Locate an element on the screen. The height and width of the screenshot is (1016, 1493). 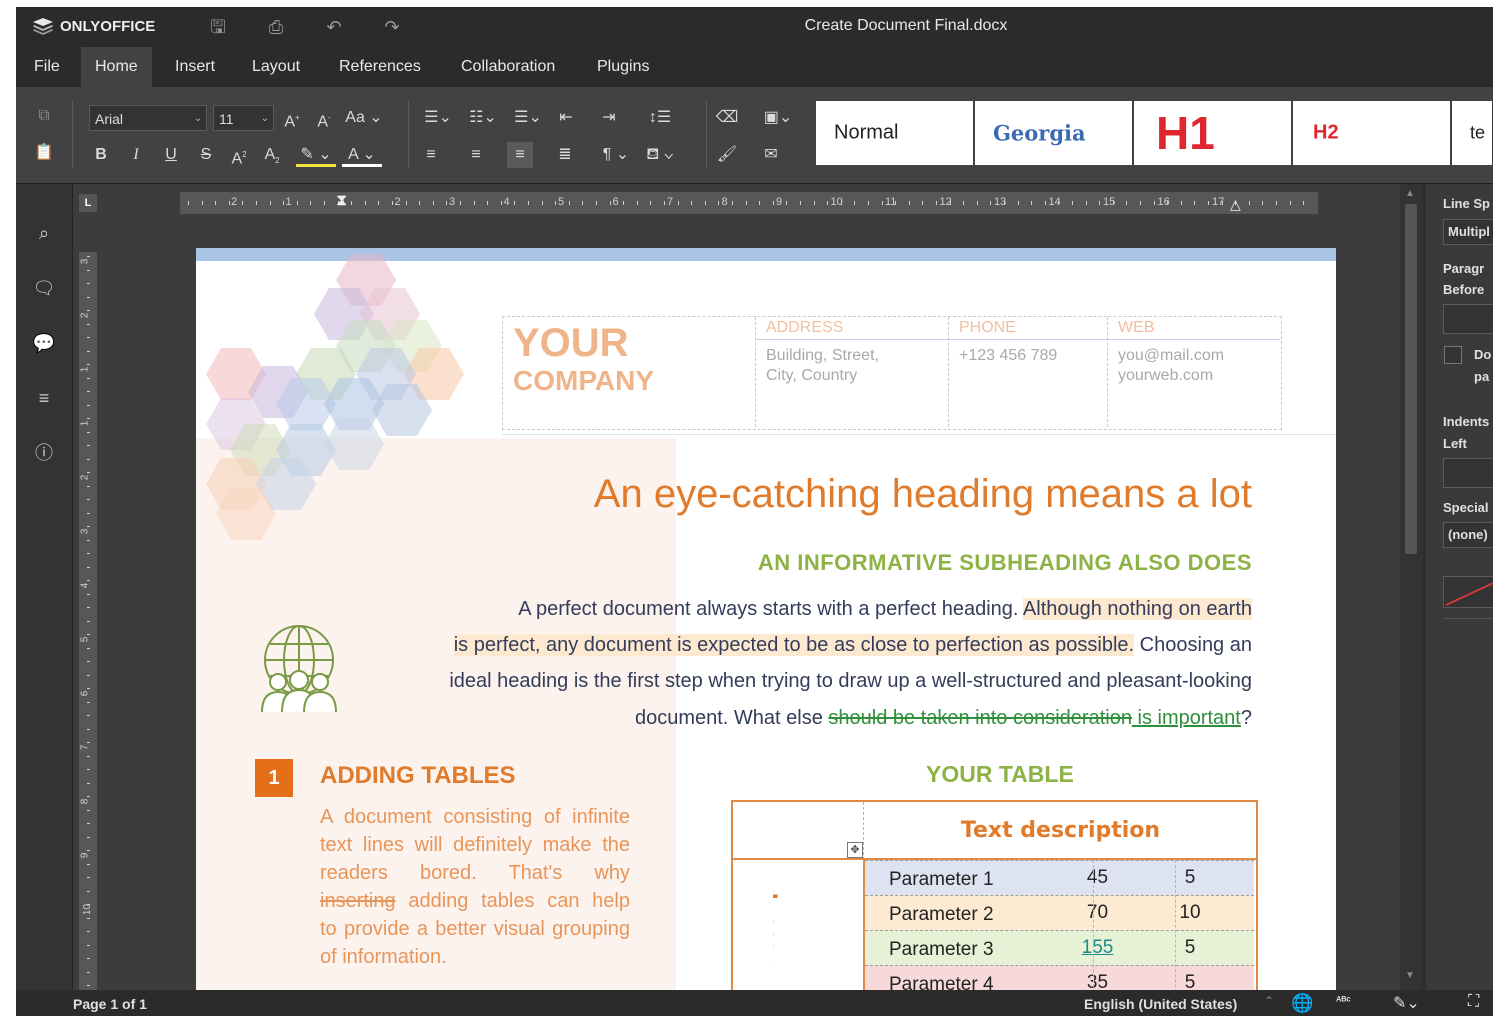
tab-collaboration: Collaboration is located at coordinates (508, 67).